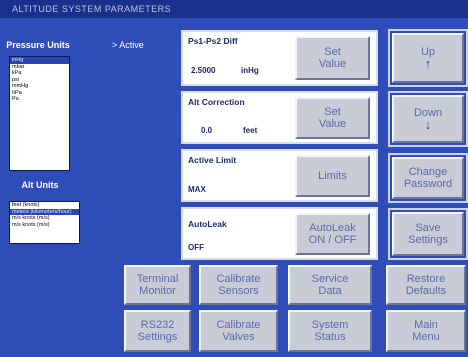 The width and height of the screenshot is (468, 357). What do you see at coordinates (207, 224) in the screenshot?
I see `autoleak-title: AutoLeak` at bounding box center [207, 224].